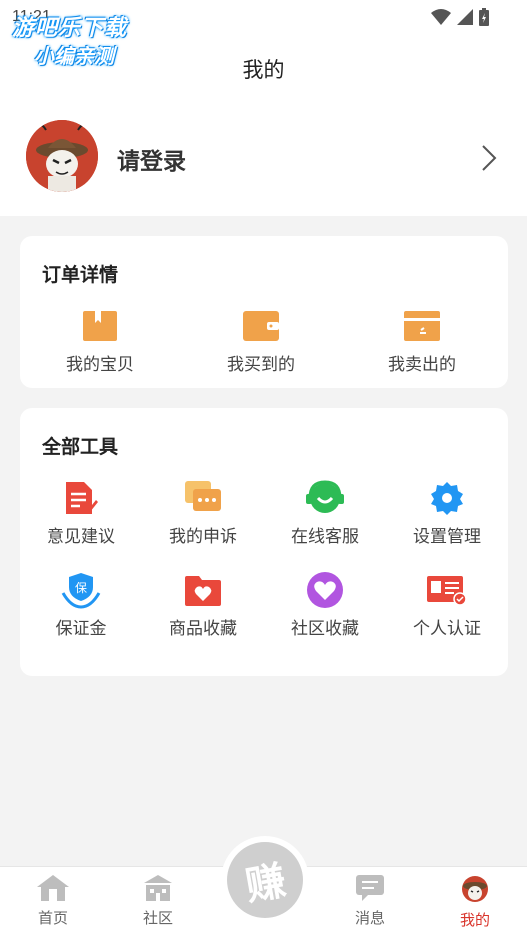 This screenshot has height=938, width=527. I want to click on order-item-sold: 我卖出的, so click(422, 340).